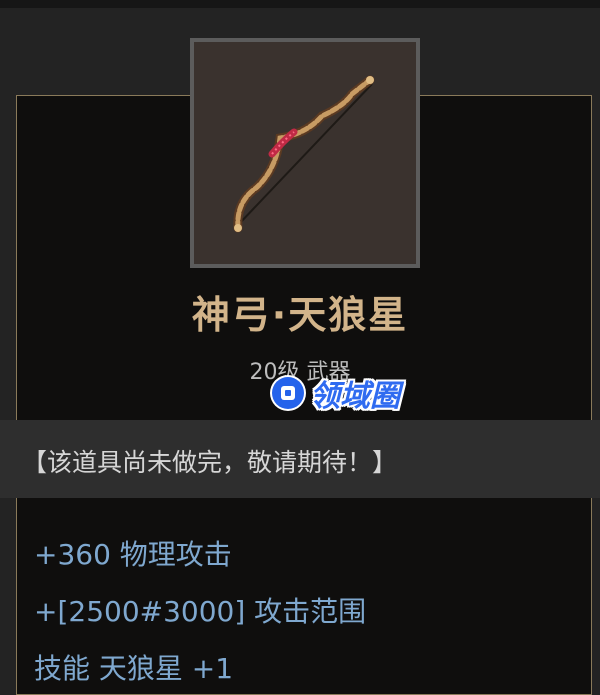 Image resolution: width=600 pixels, height=695 pixels. Describe the element at coordinates (133, 554) in the screenshot. I see `stat-line-attack: +360 物理攻击` at that location.